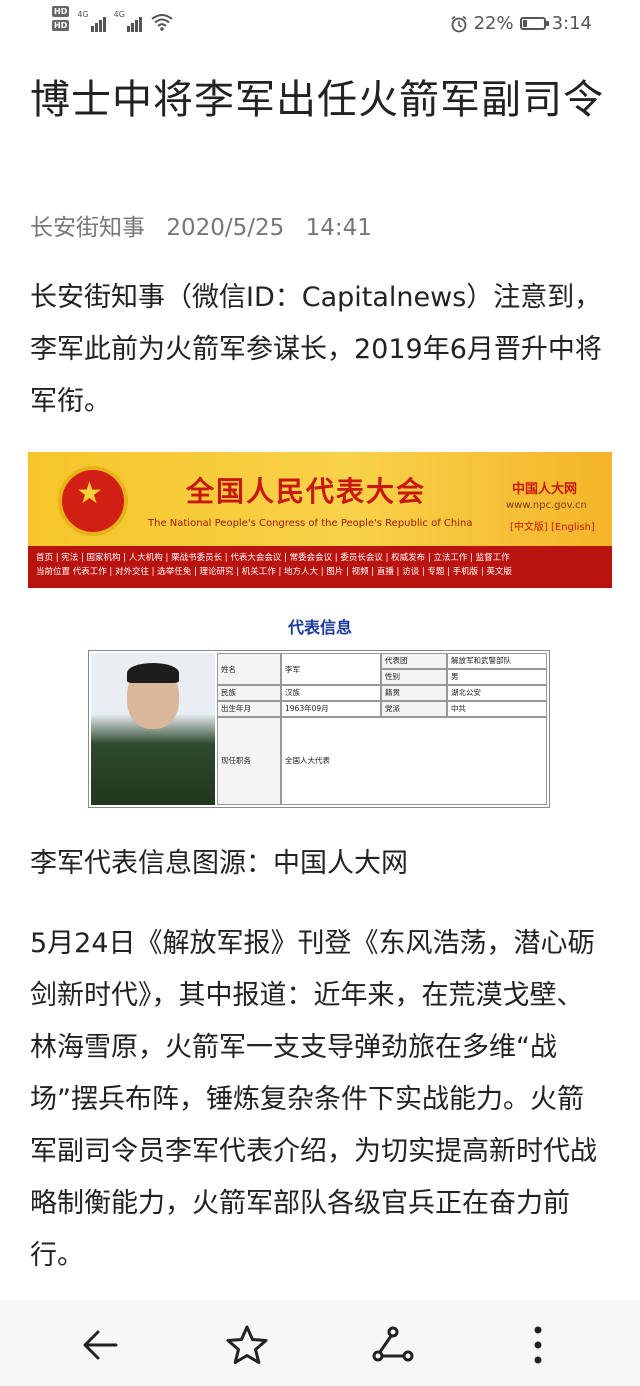  What do you see at coordinates (414, 761) in the screenshot?
I see `field-position: 全国人大代表` at bounding box center [414, 761].